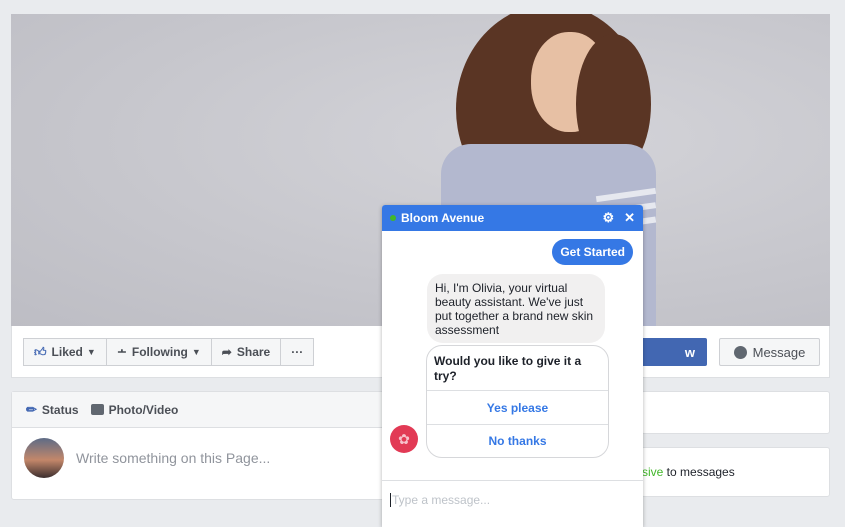 The image size is (845, 527). Describe the element at coordinates (40, 351) in the screenshot. I see `thumbs-up-icon: 👍︎` at that location.